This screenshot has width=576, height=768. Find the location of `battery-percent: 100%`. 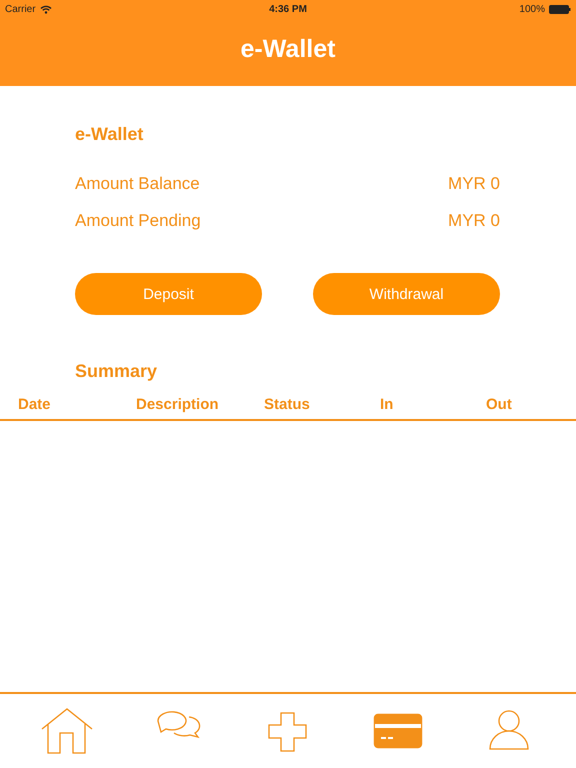

battery-percent: 100% is located at coordinates (532, 9).